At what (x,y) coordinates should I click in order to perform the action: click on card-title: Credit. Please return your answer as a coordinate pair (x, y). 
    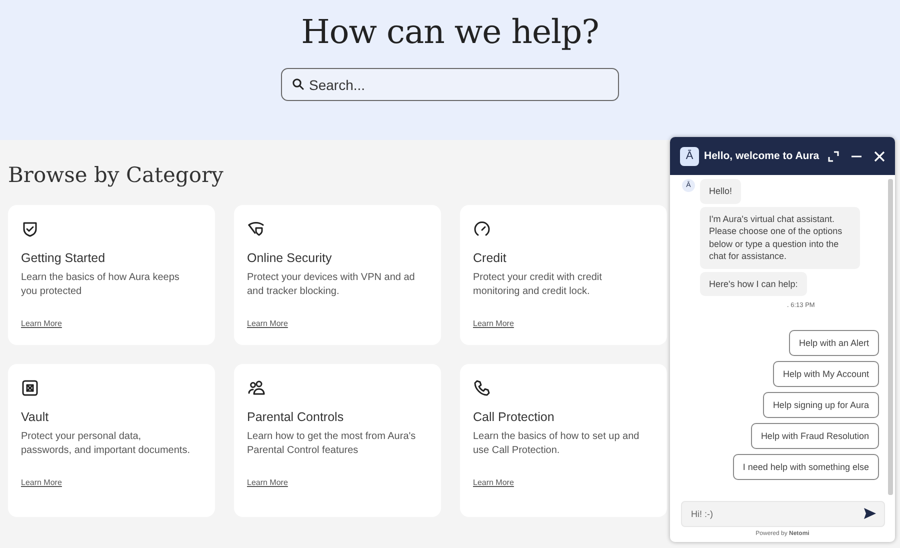
    Looking at the image, I should click on (490, 258).